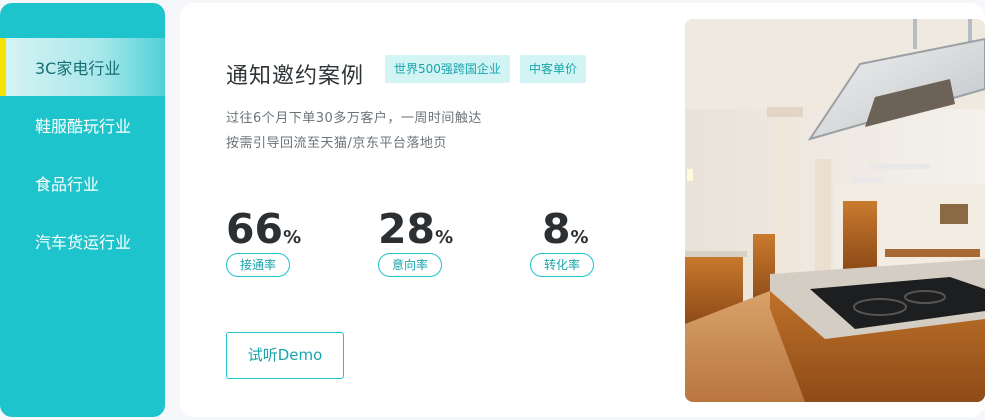 The width and height of the screenshot is (985, 420). I want to click on case-title: 通知邀约案例, so click(295, 76).